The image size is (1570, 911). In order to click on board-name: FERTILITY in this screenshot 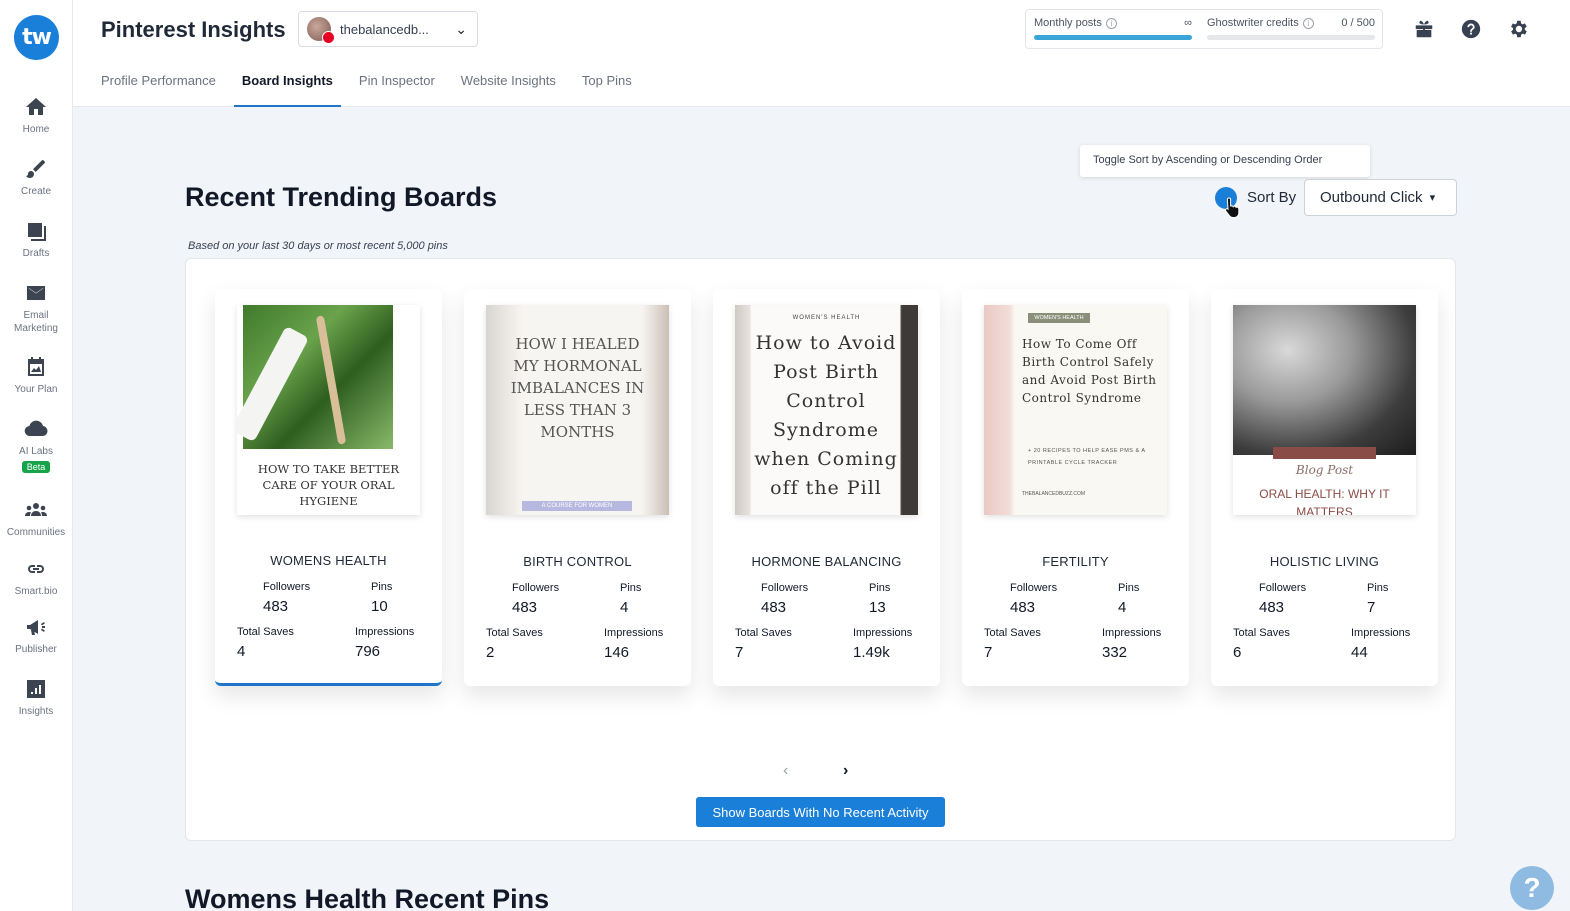, I will do `click(1075, 561)`.